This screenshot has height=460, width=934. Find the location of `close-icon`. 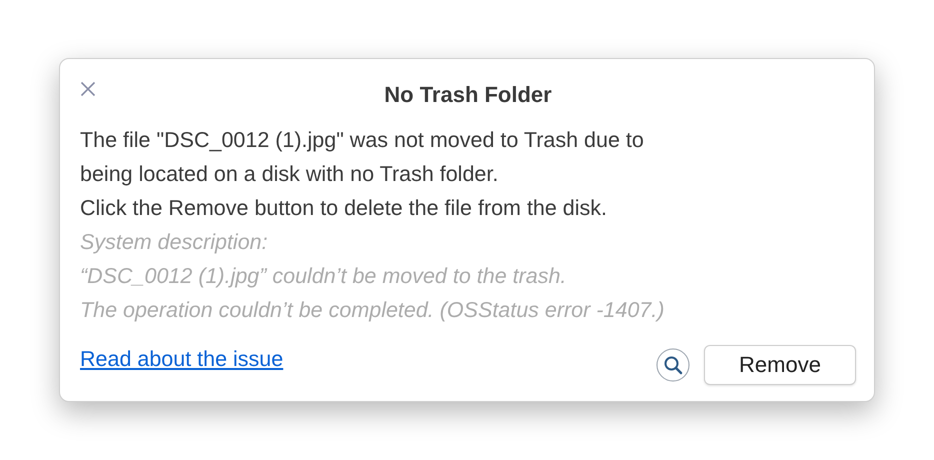

close-icon is located at coordinates (88, 89).